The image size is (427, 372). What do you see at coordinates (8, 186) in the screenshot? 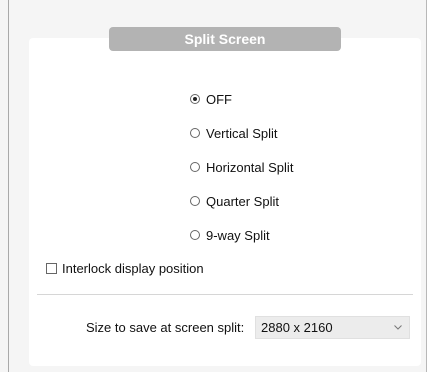
I see `window-left-border` at bounding box center [8, 186].